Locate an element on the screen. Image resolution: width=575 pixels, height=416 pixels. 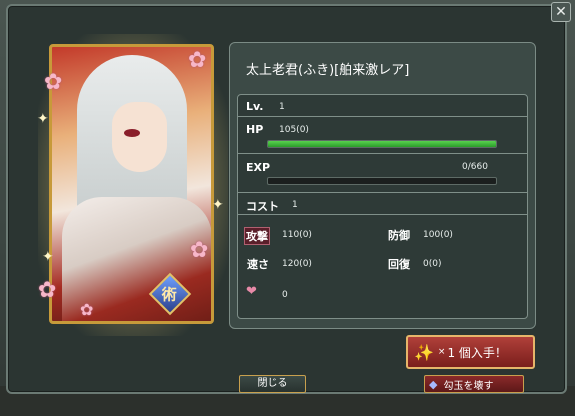
level-value: 1 is located at coordinates (282, 107).